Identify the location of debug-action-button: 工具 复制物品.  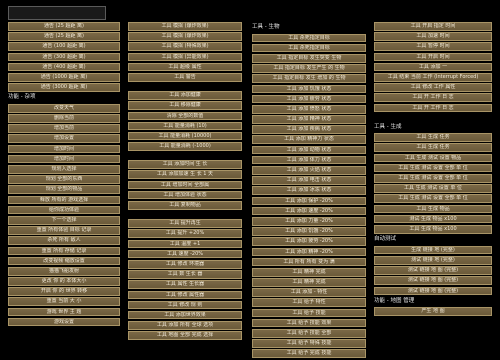
(185, 205).